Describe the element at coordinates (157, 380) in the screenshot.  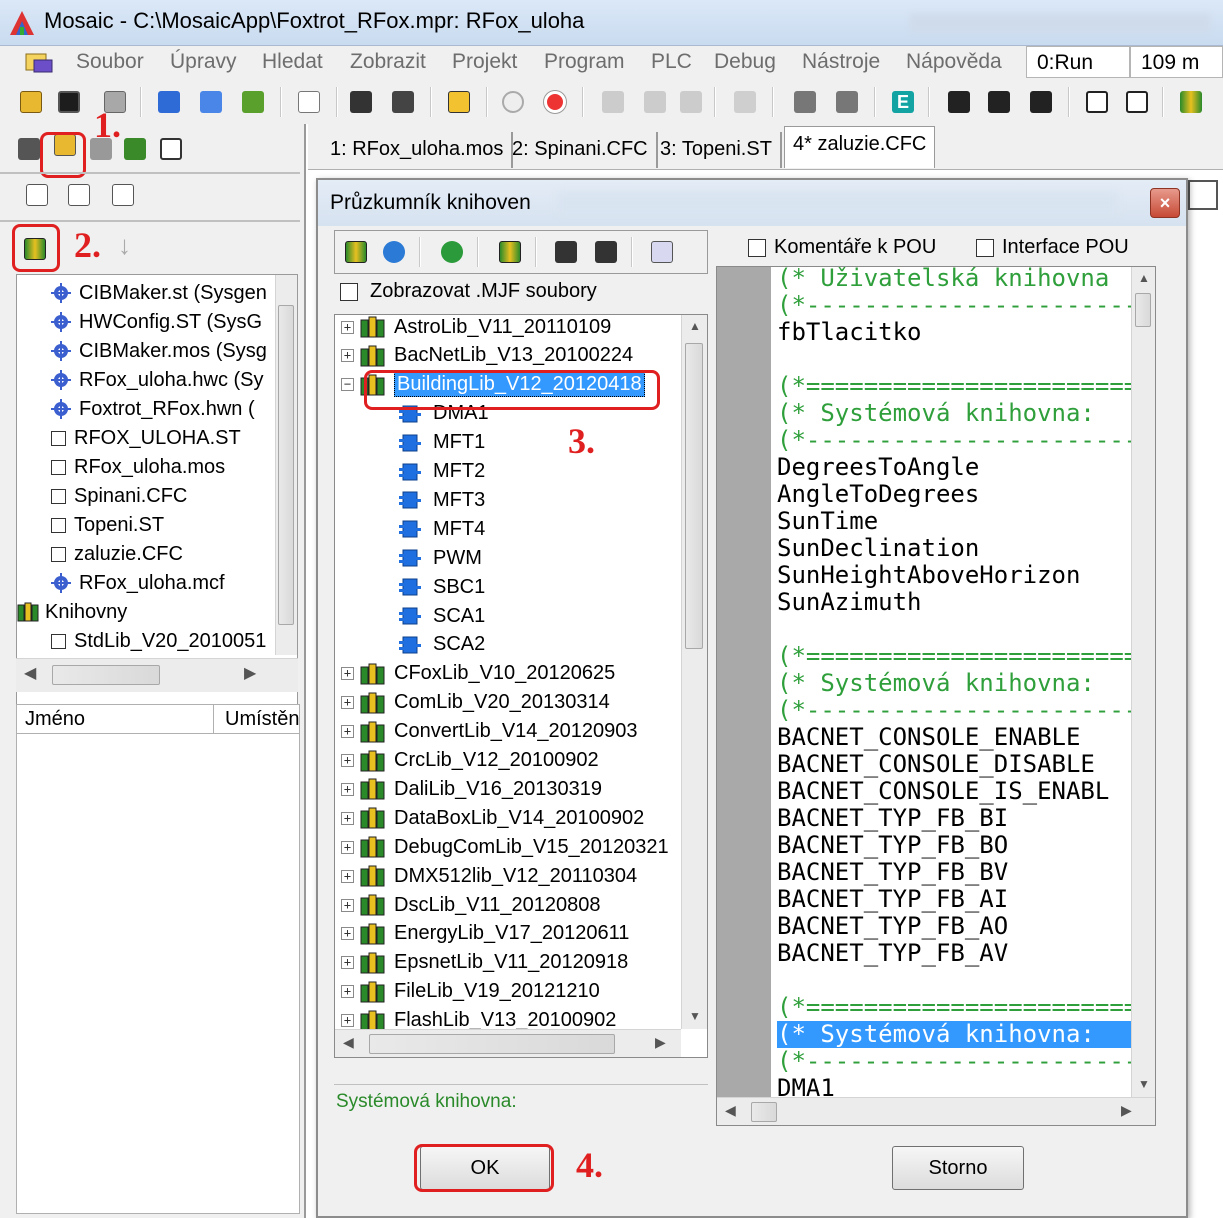
I see `tree-item: RFox_uloha.hwc (Sy` at that location.